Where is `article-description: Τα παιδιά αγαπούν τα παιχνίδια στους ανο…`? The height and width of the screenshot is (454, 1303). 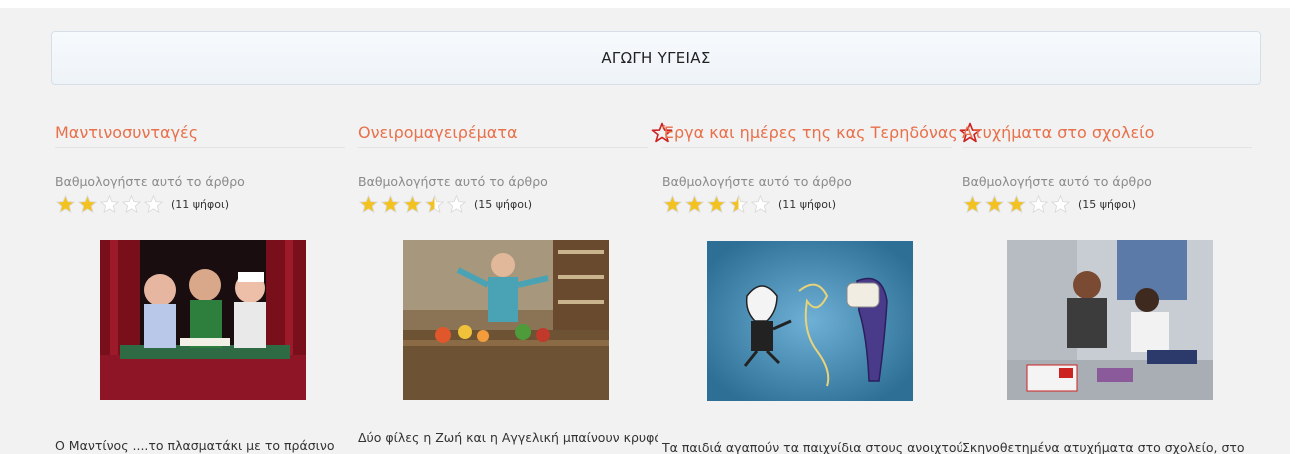
article-description: Τα παιδιά αγαπούν τα παιχνίδια στους ανο… is located at coordinates (812, 447).